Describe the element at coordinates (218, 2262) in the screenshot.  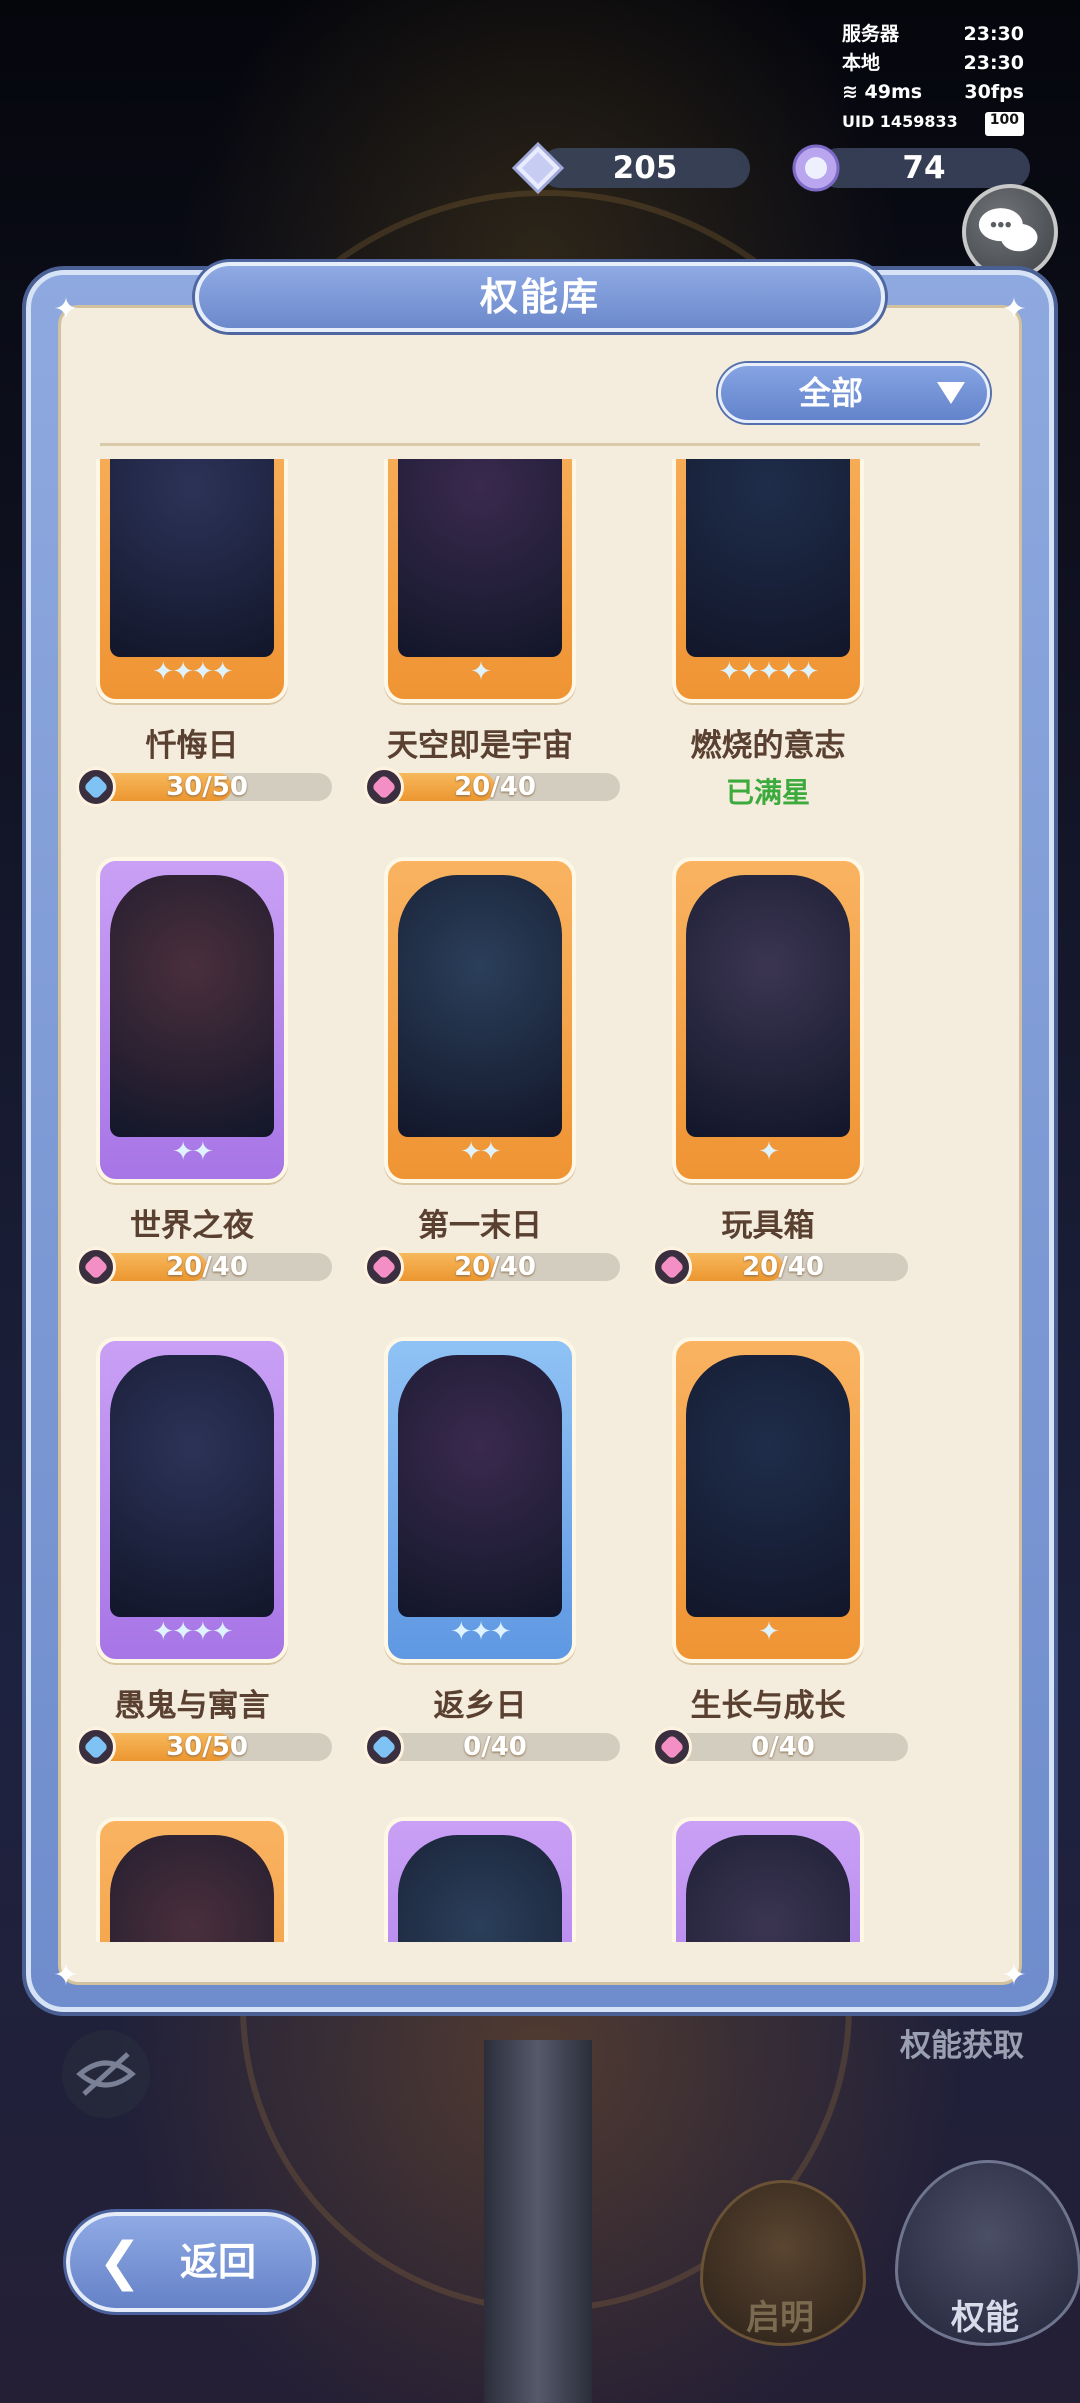
I see `back-label: 返回` at that location.